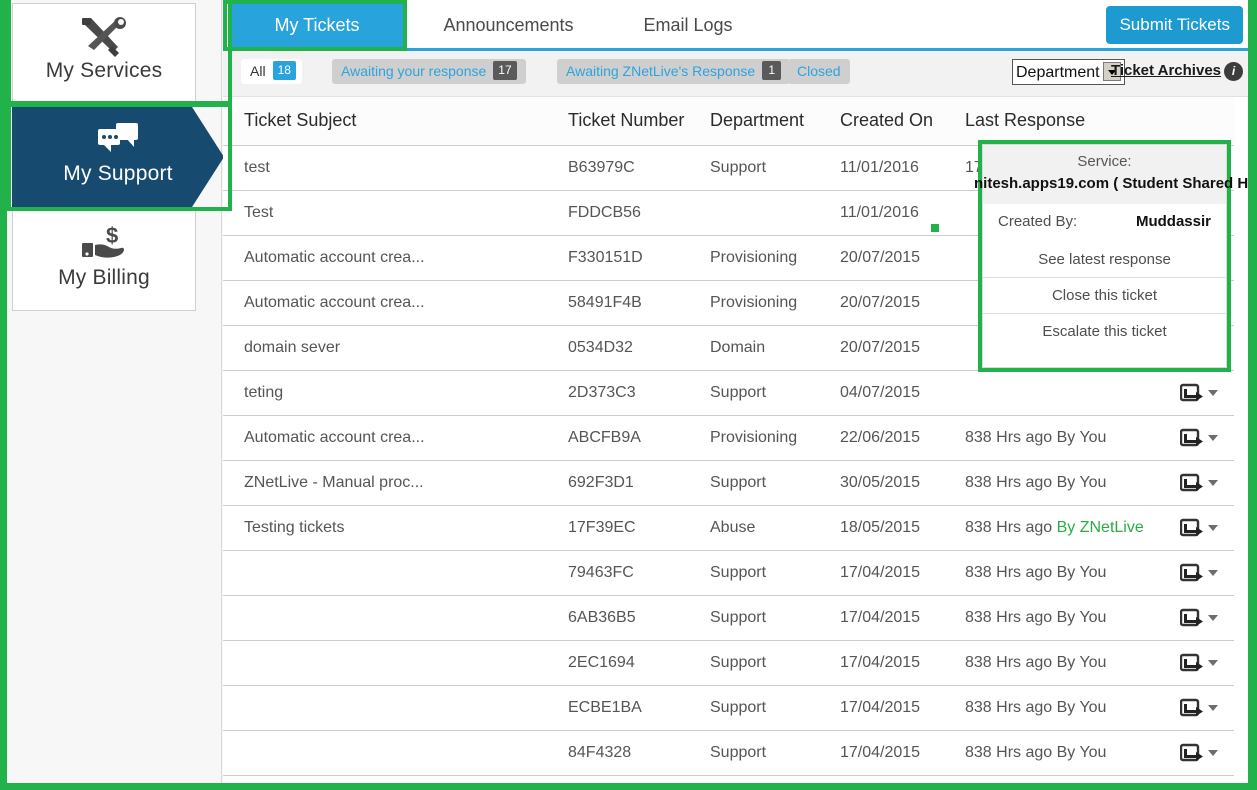 This screenshot has width=1257, height=790. I want to click on chat-icon, so click(118, 141).